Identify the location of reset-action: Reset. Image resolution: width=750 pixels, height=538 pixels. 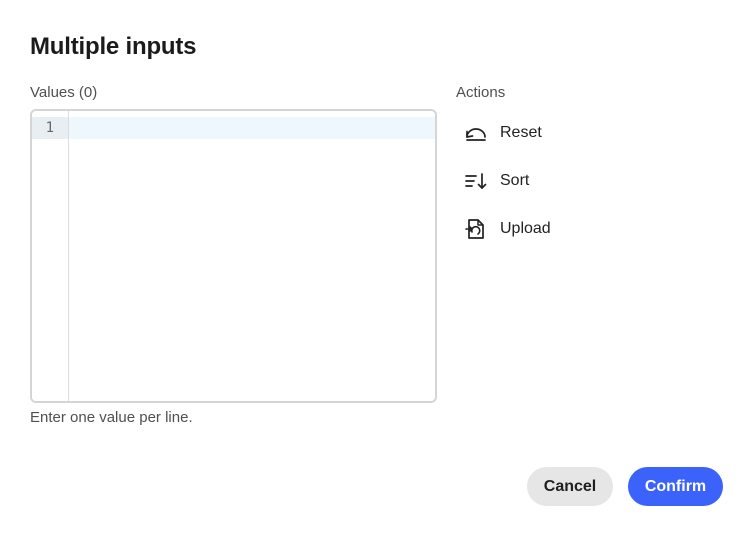
(503, 133).